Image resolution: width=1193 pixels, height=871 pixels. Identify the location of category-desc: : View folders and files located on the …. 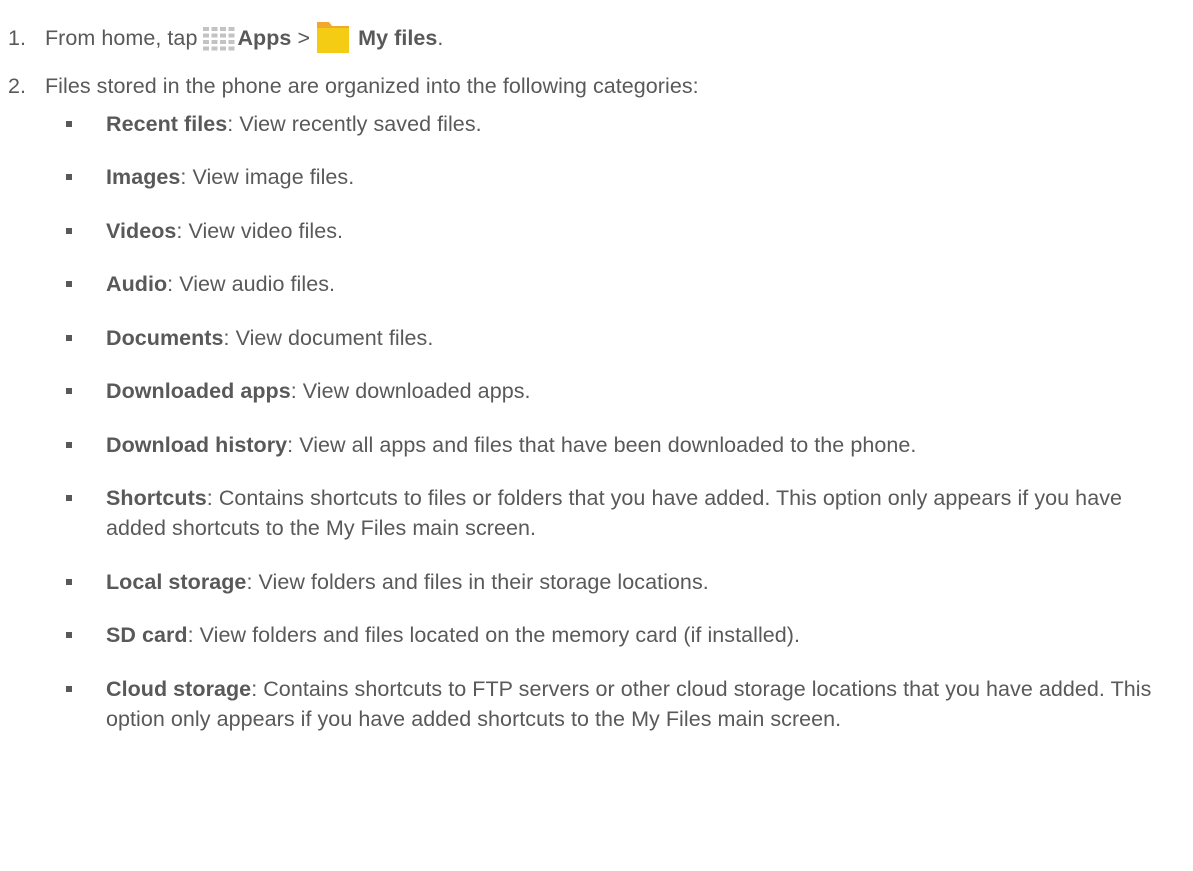
(494, 635).